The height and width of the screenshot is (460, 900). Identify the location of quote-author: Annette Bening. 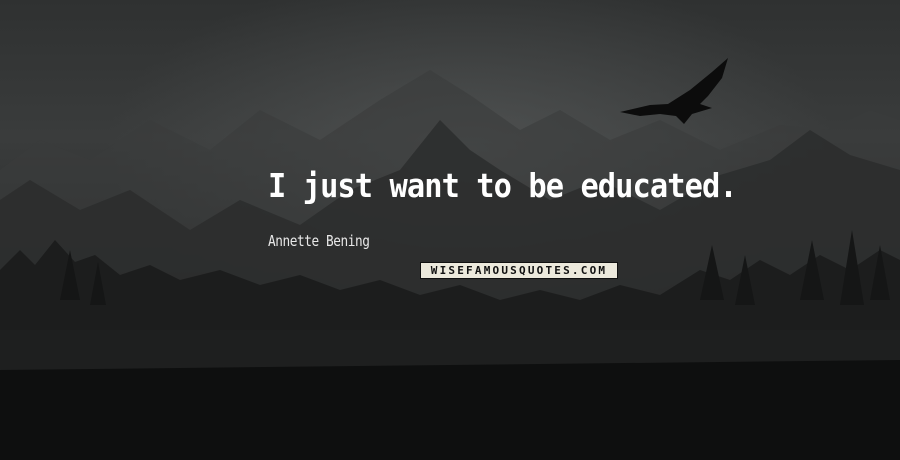
(319, 241).